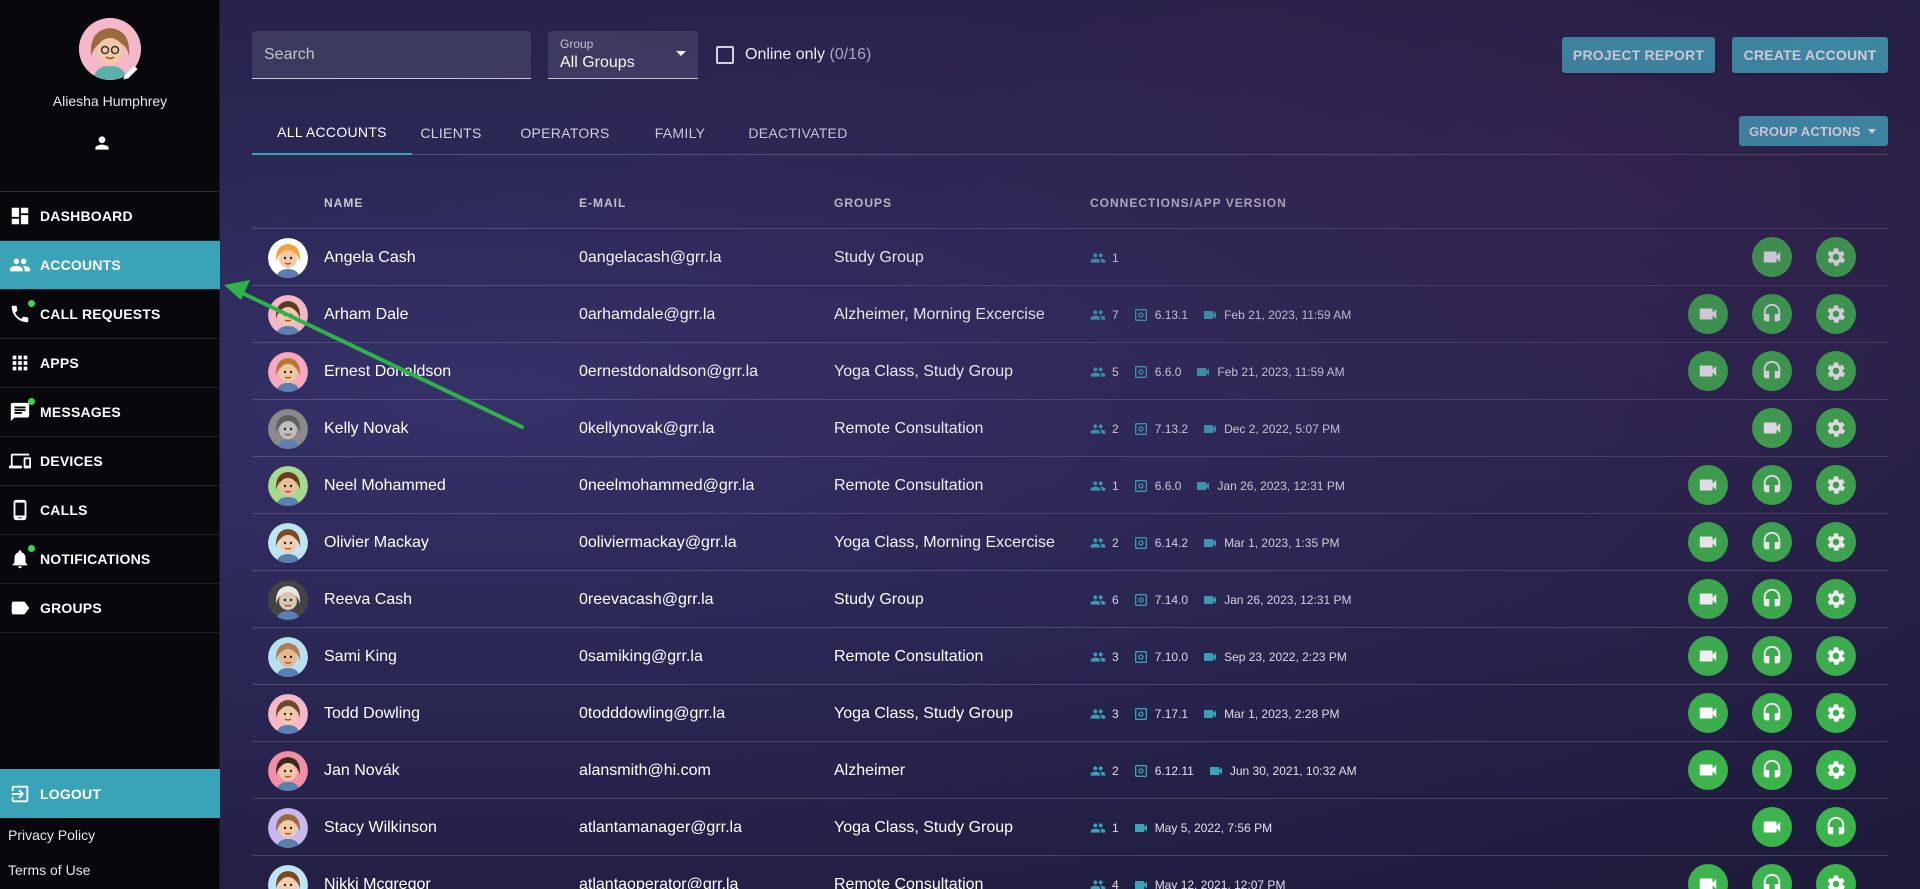 The image size is (1920, 889). I want to click on sidebar-item-notifications: NOTIFICATIONS, so click(110, 559).